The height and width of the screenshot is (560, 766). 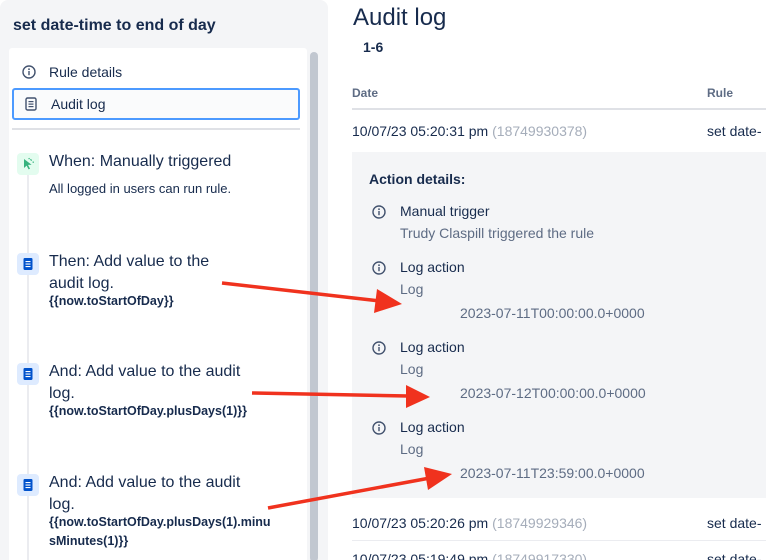 I want to click on column-header-date: Date, so click(x=365, y=93).